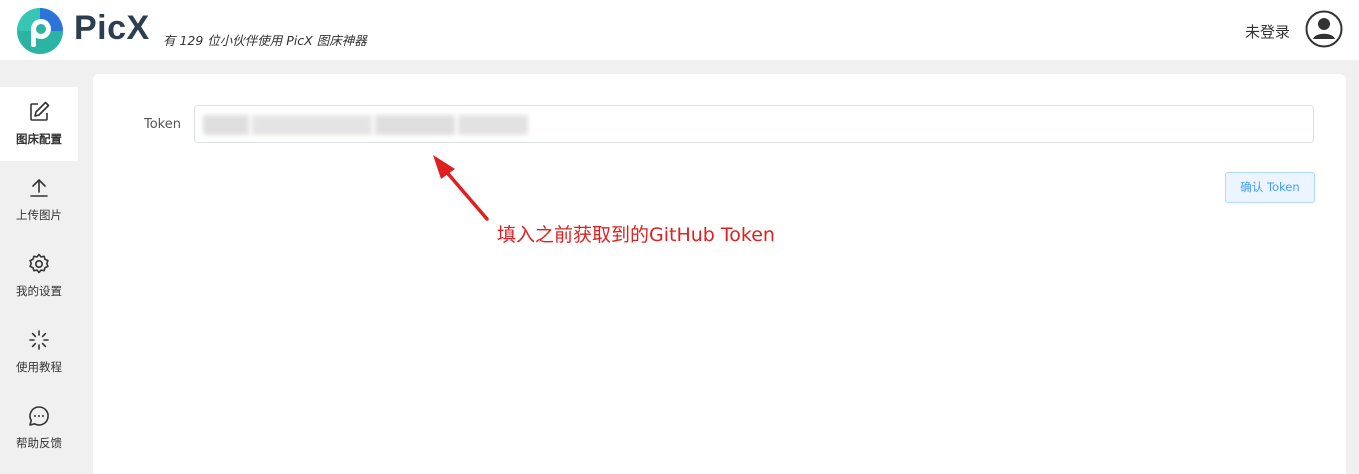 This screenshot has height=474, width=1359. Describe the element at coordinates (39, 139) in the screenshot. I see `sidebar-item-label: 图床配置` at that location.